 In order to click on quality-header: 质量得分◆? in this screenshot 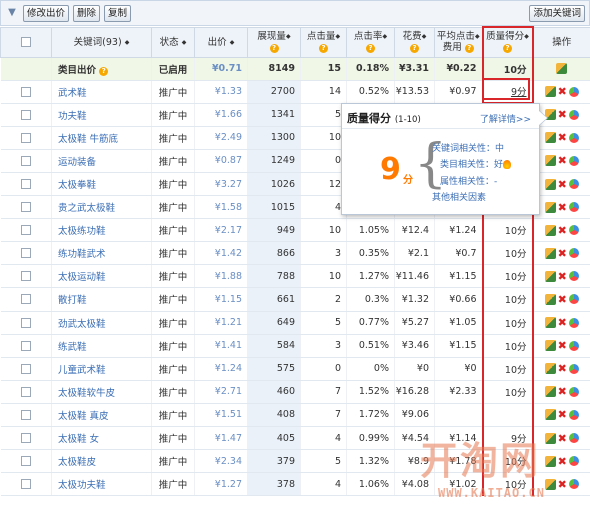, I will do `click(507, 42)`.